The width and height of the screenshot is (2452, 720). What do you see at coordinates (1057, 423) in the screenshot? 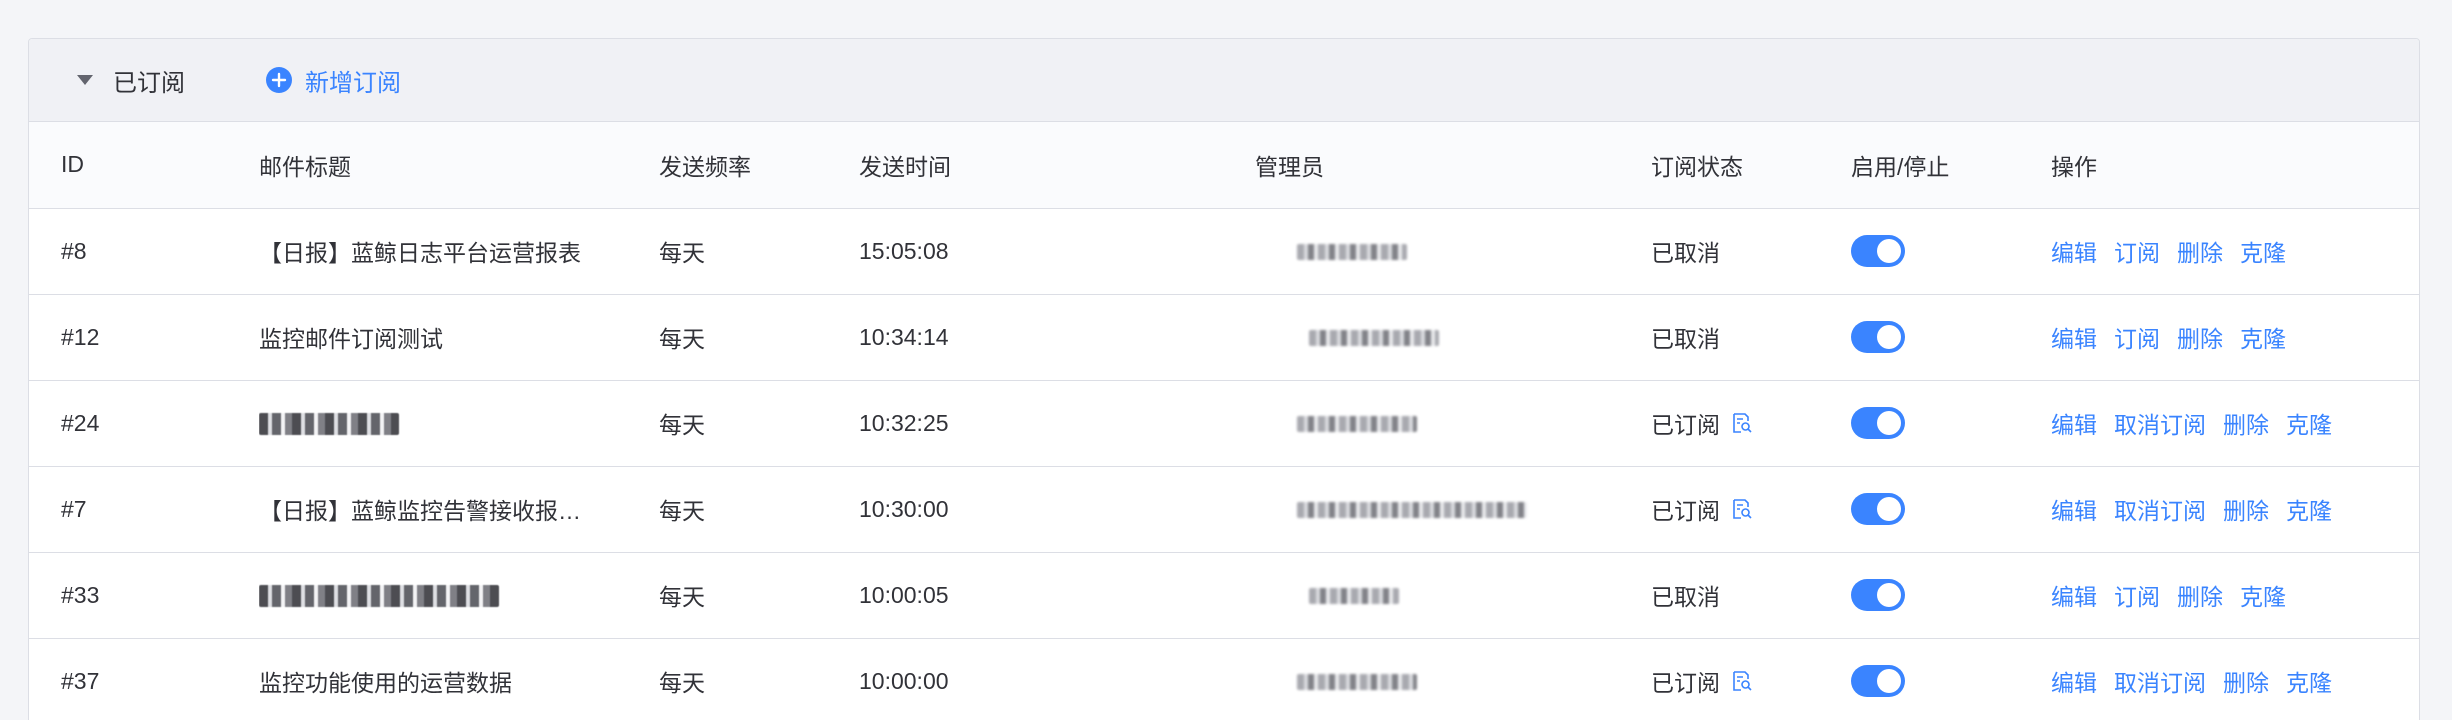
I see `row-time: 10:32:25` at bounding box center [1057, 423].